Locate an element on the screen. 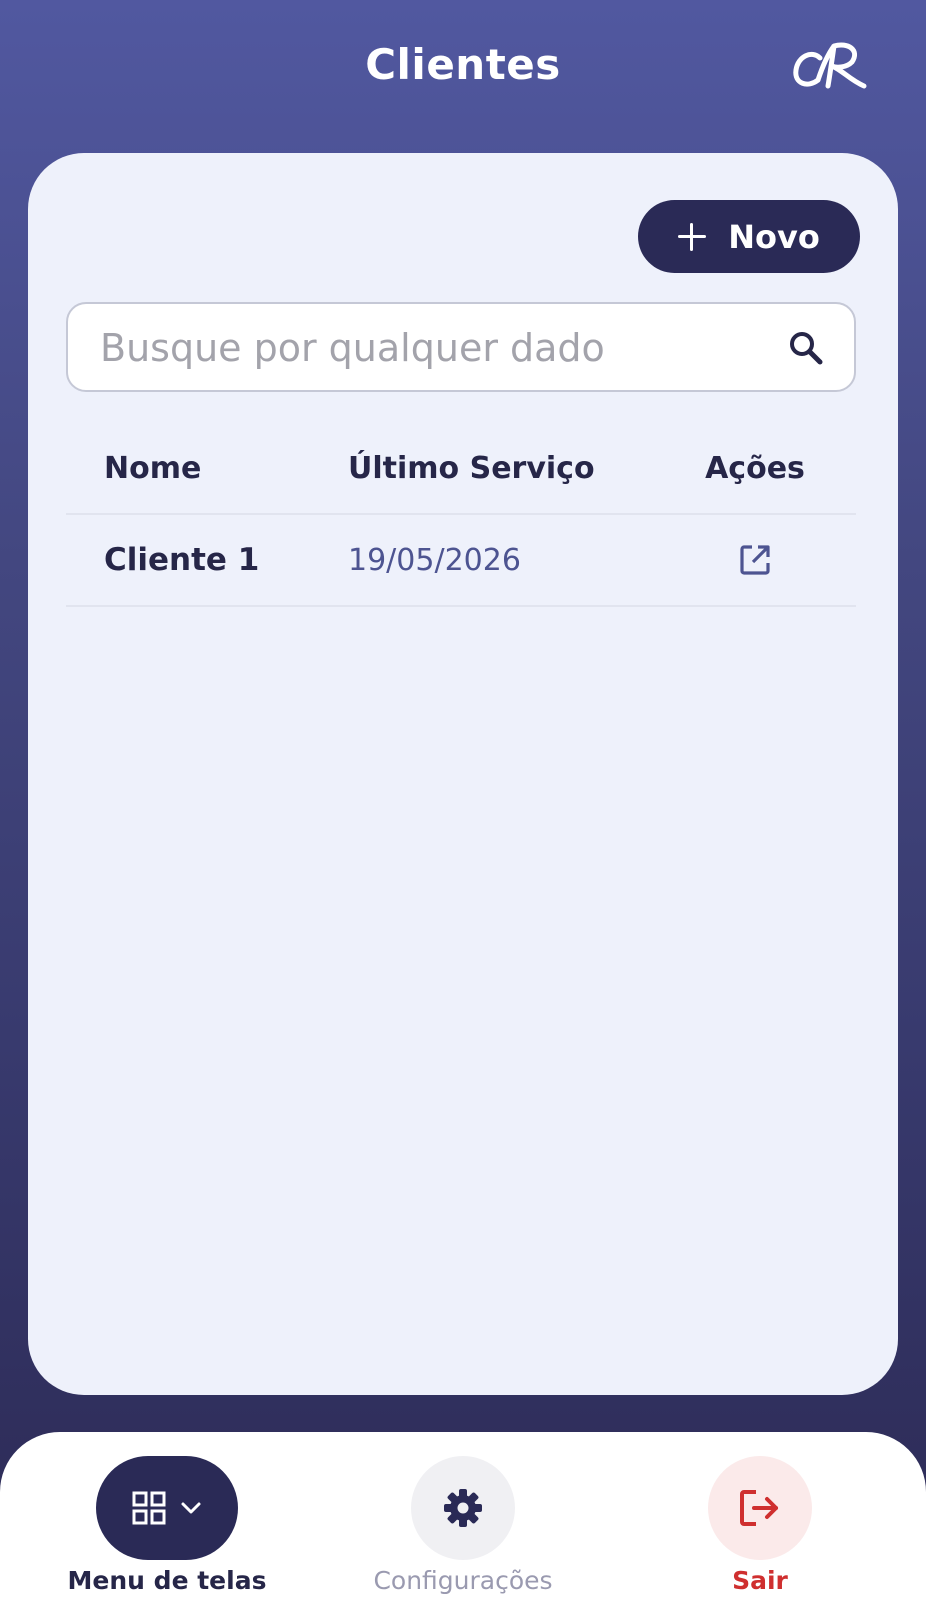  table-row: Cliente 1 19/05/2026 is located at coordinates (461, 561).